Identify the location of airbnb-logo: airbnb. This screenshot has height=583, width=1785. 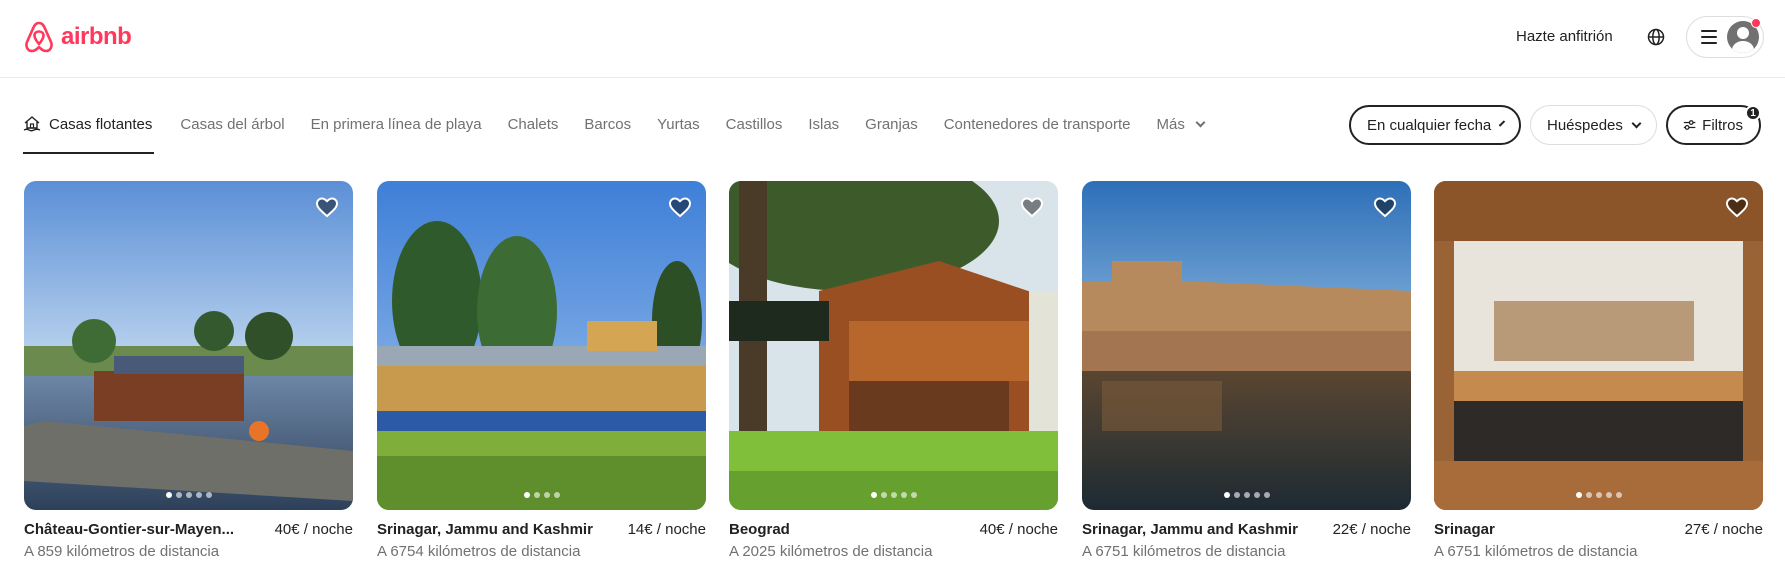
(77, 37).